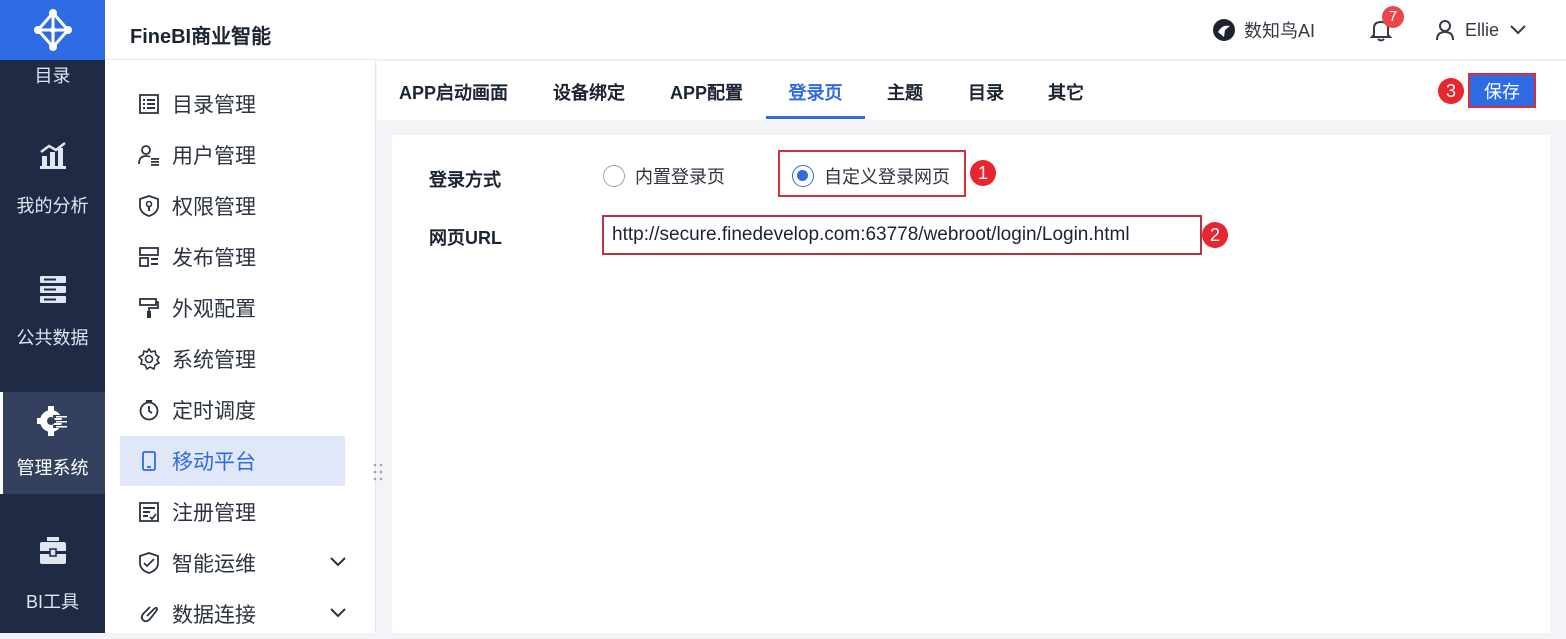 This screenshot has width=1566, height=639. I want to click on rail-item-catalog: 目录, so click(52, 80).